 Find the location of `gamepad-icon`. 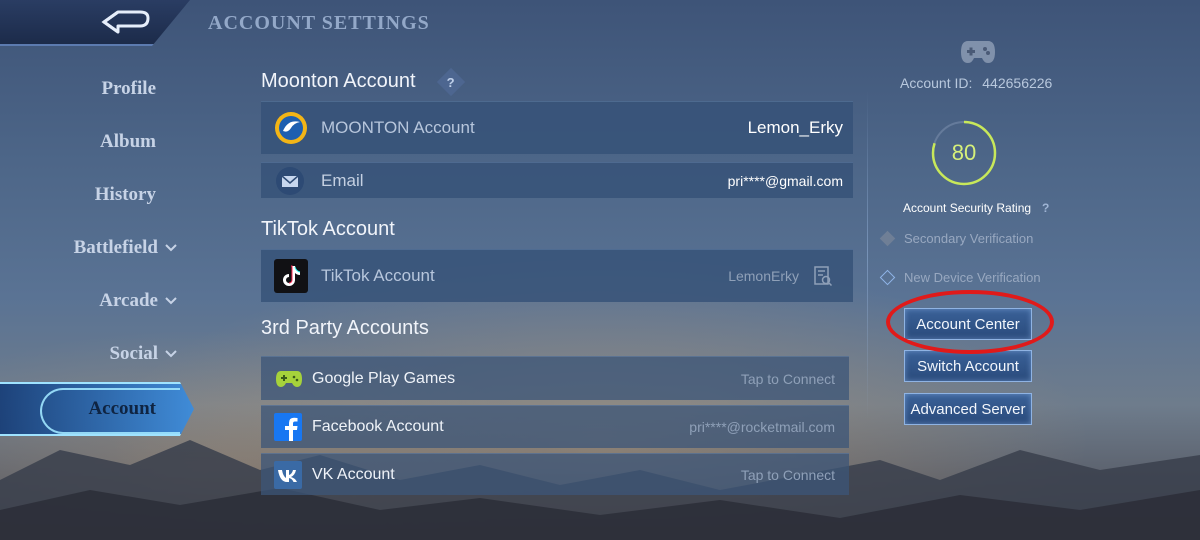

gamepad-icon is located at coordinates (289, 378).